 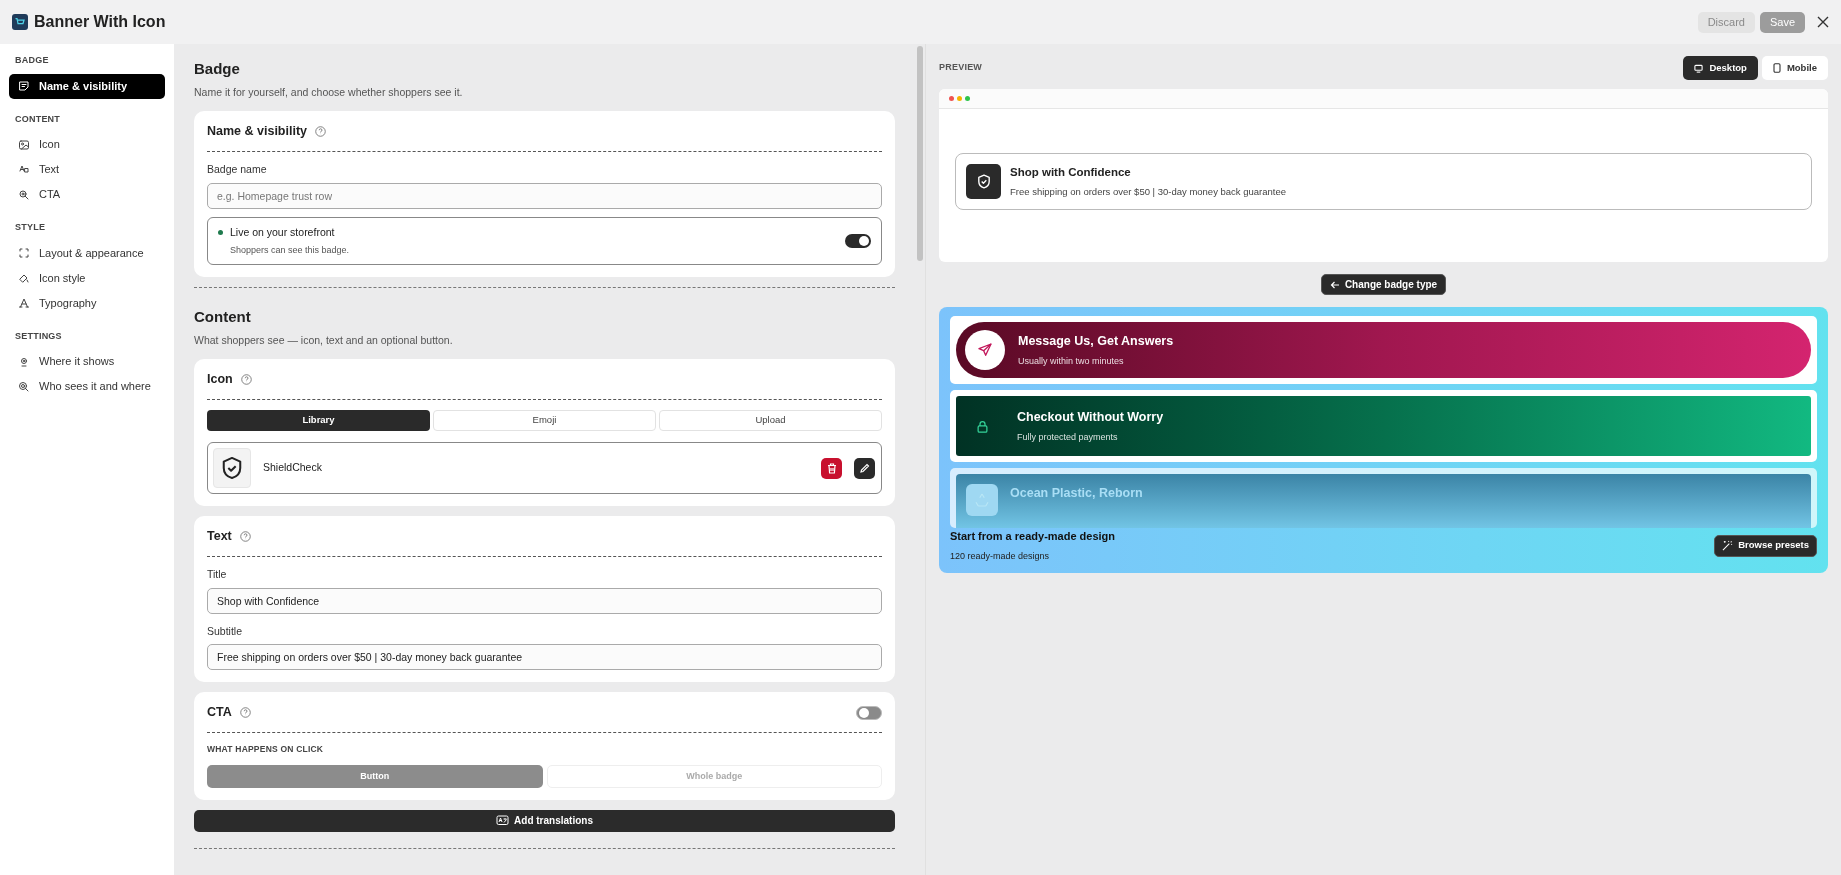 What do you see at coordinates (30, 227) in the screenshot?
I see `section-heading: STYLE` at bounding box center [30, 227].